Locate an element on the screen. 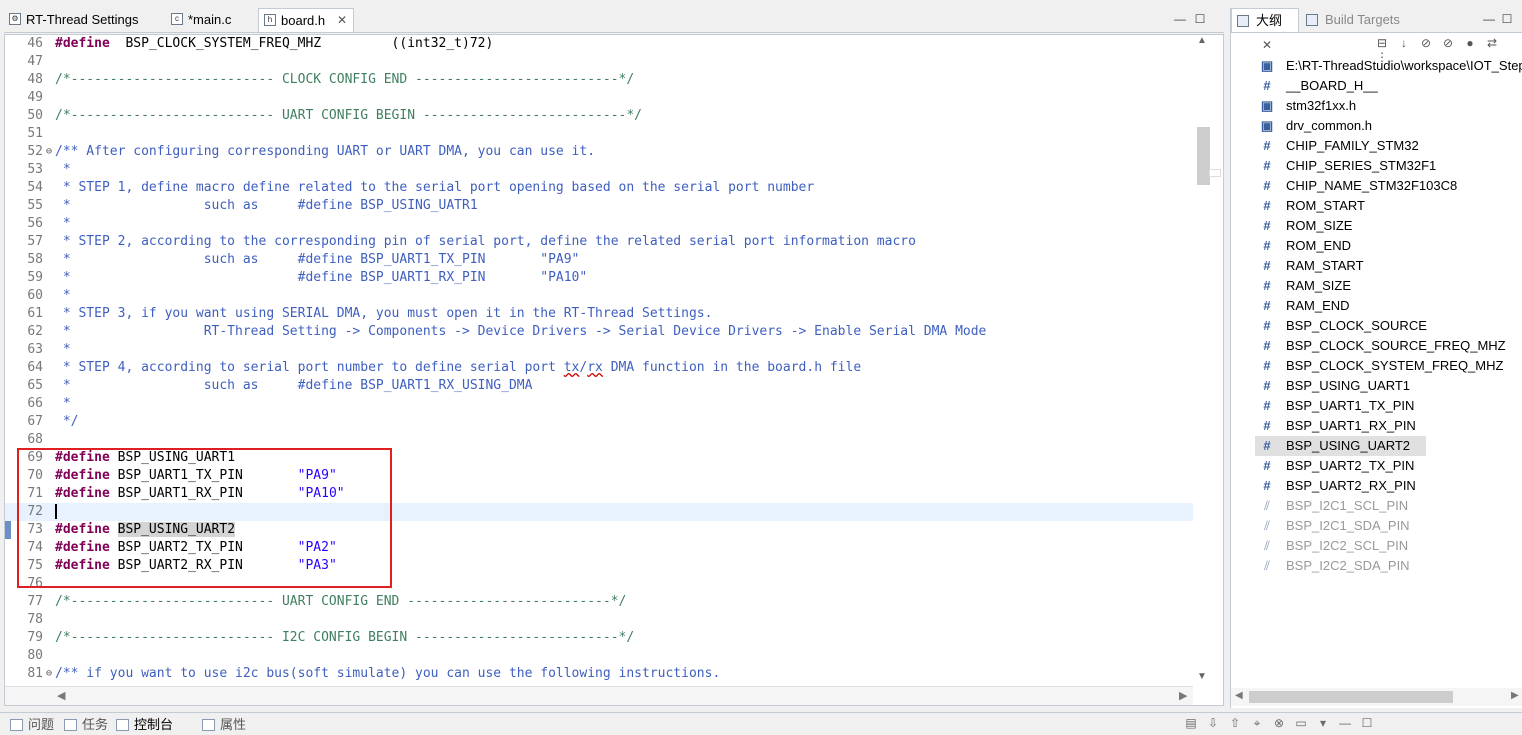  console-icon: ▤ is located at coordinates (1191, 723).